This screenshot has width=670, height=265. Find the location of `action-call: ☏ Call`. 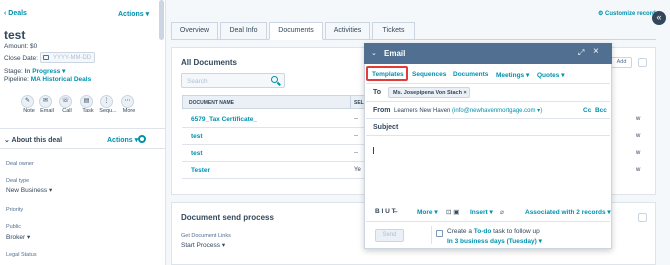

action-call: ☏ Call is located at coordinates (67, 104).